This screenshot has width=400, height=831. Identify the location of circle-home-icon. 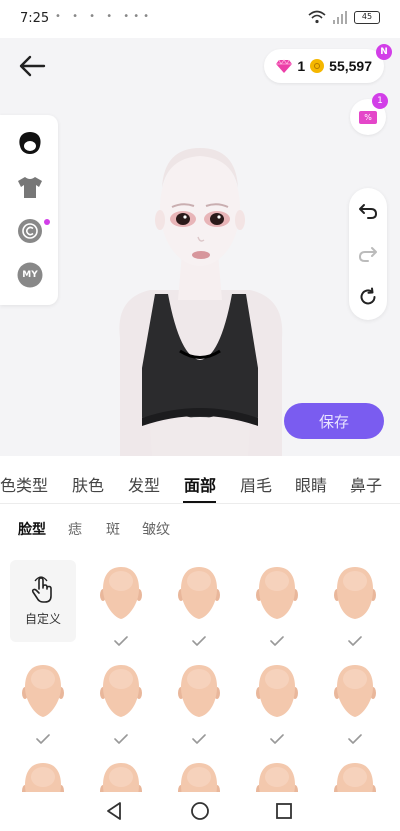
(200, 811).